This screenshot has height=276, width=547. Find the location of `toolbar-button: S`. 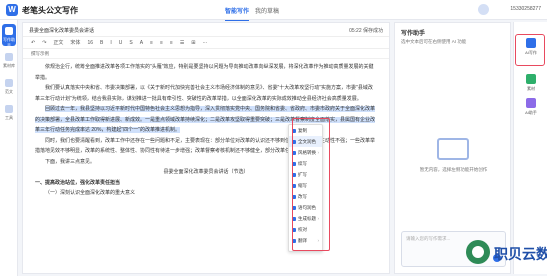

toolbar-button: S is located at coordinates (130, 43).